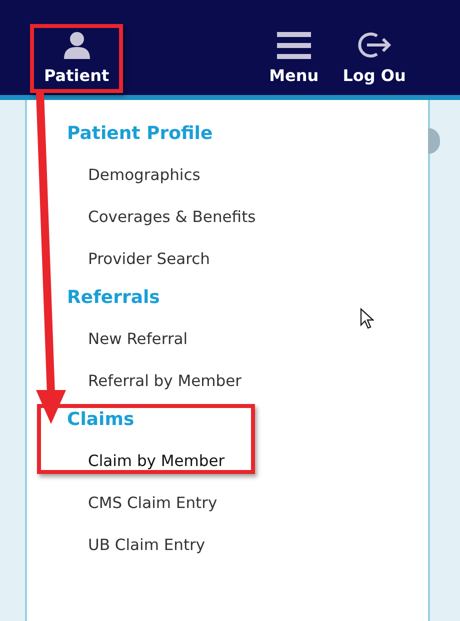 Image resolution: width=460 pixels, height=621 pixels. What do you see at coordinates (165, 381) in the screenshot?
I see `menu-item: Referral by Member` at bounding box center [165, 381].